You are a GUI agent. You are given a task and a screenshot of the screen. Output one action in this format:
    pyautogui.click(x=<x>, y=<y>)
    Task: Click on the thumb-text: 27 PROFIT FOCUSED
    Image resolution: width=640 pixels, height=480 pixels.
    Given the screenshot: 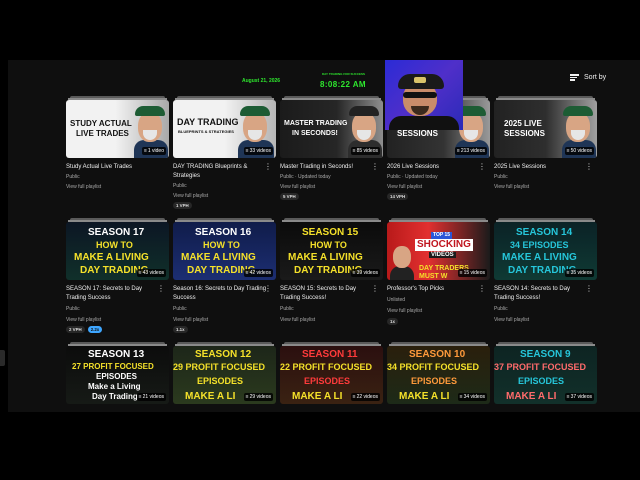 What is the action you would take?
    pyautogui.click(x=113, y=366)
    